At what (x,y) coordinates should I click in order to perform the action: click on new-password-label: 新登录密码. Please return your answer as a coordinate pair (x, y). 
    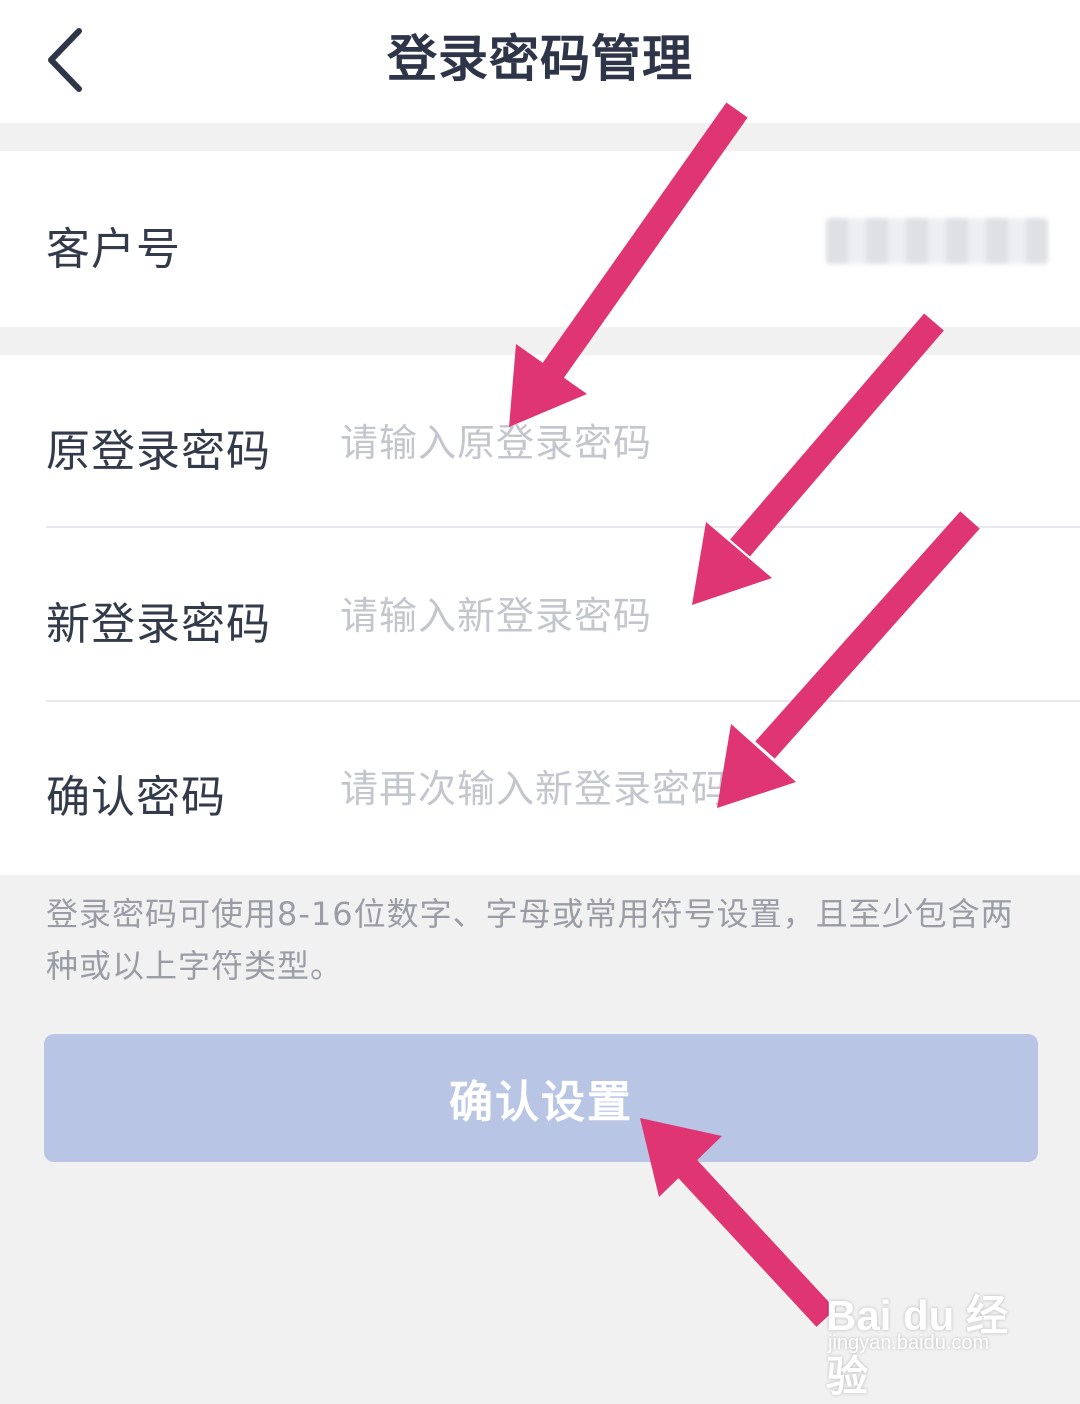
    Looking at the image, I should click on (158, 624).